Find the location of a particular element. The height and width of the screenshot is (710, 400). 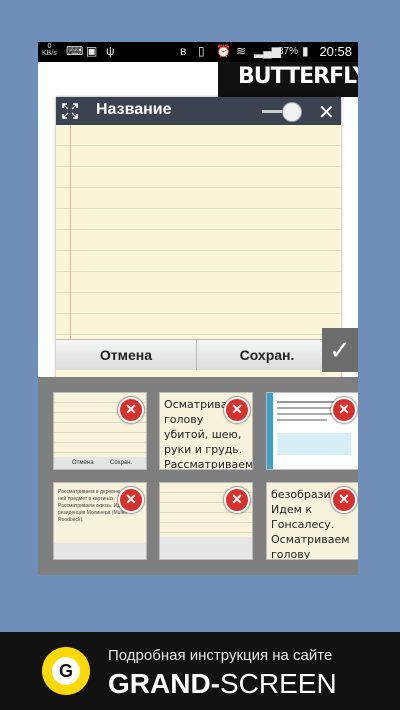

logo-letter: G is located at coordinates (66, 671).